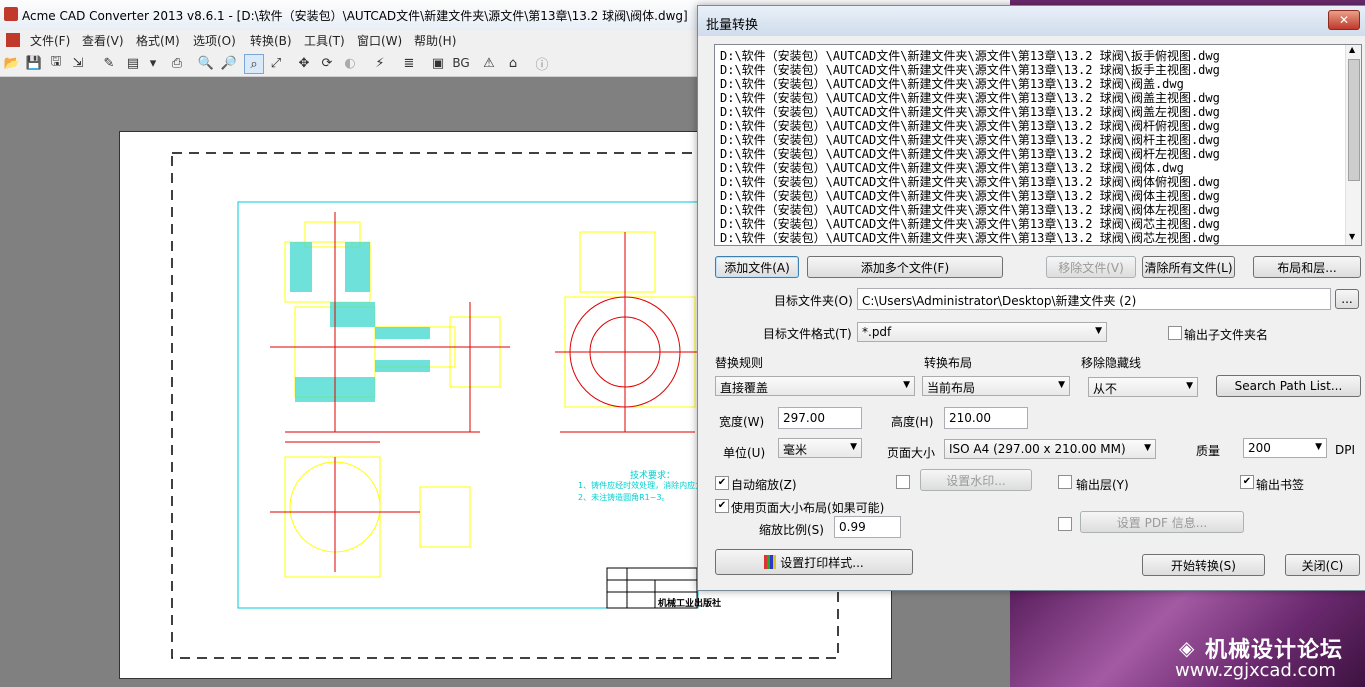 This screenshot has height=687, width=1365. I want to click on zoom-realtime-icon: ⤢, so click(276, 63).